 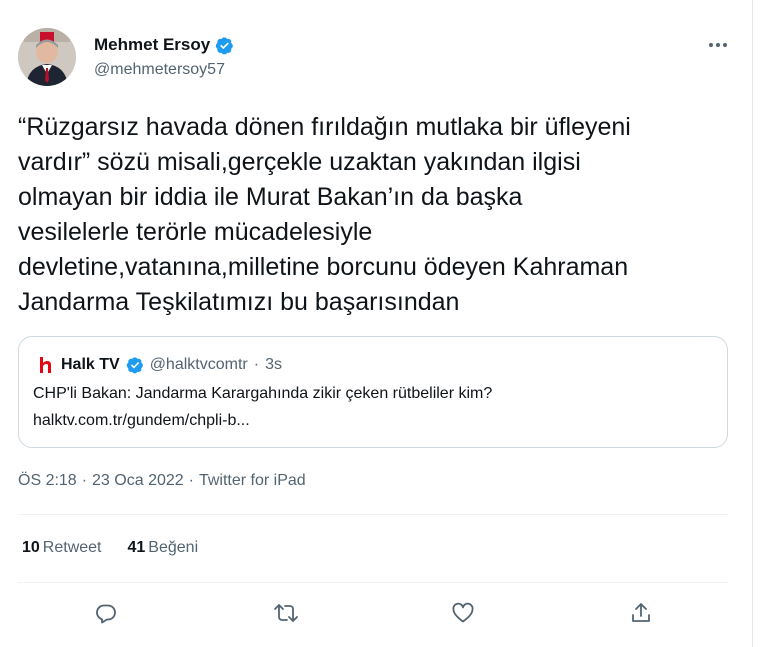 What do you see at coordinates (138, 481) in the screenshot?
I see `tweet-timestamp-date: 23 Oca 2022` at bounding box center [138, 481].